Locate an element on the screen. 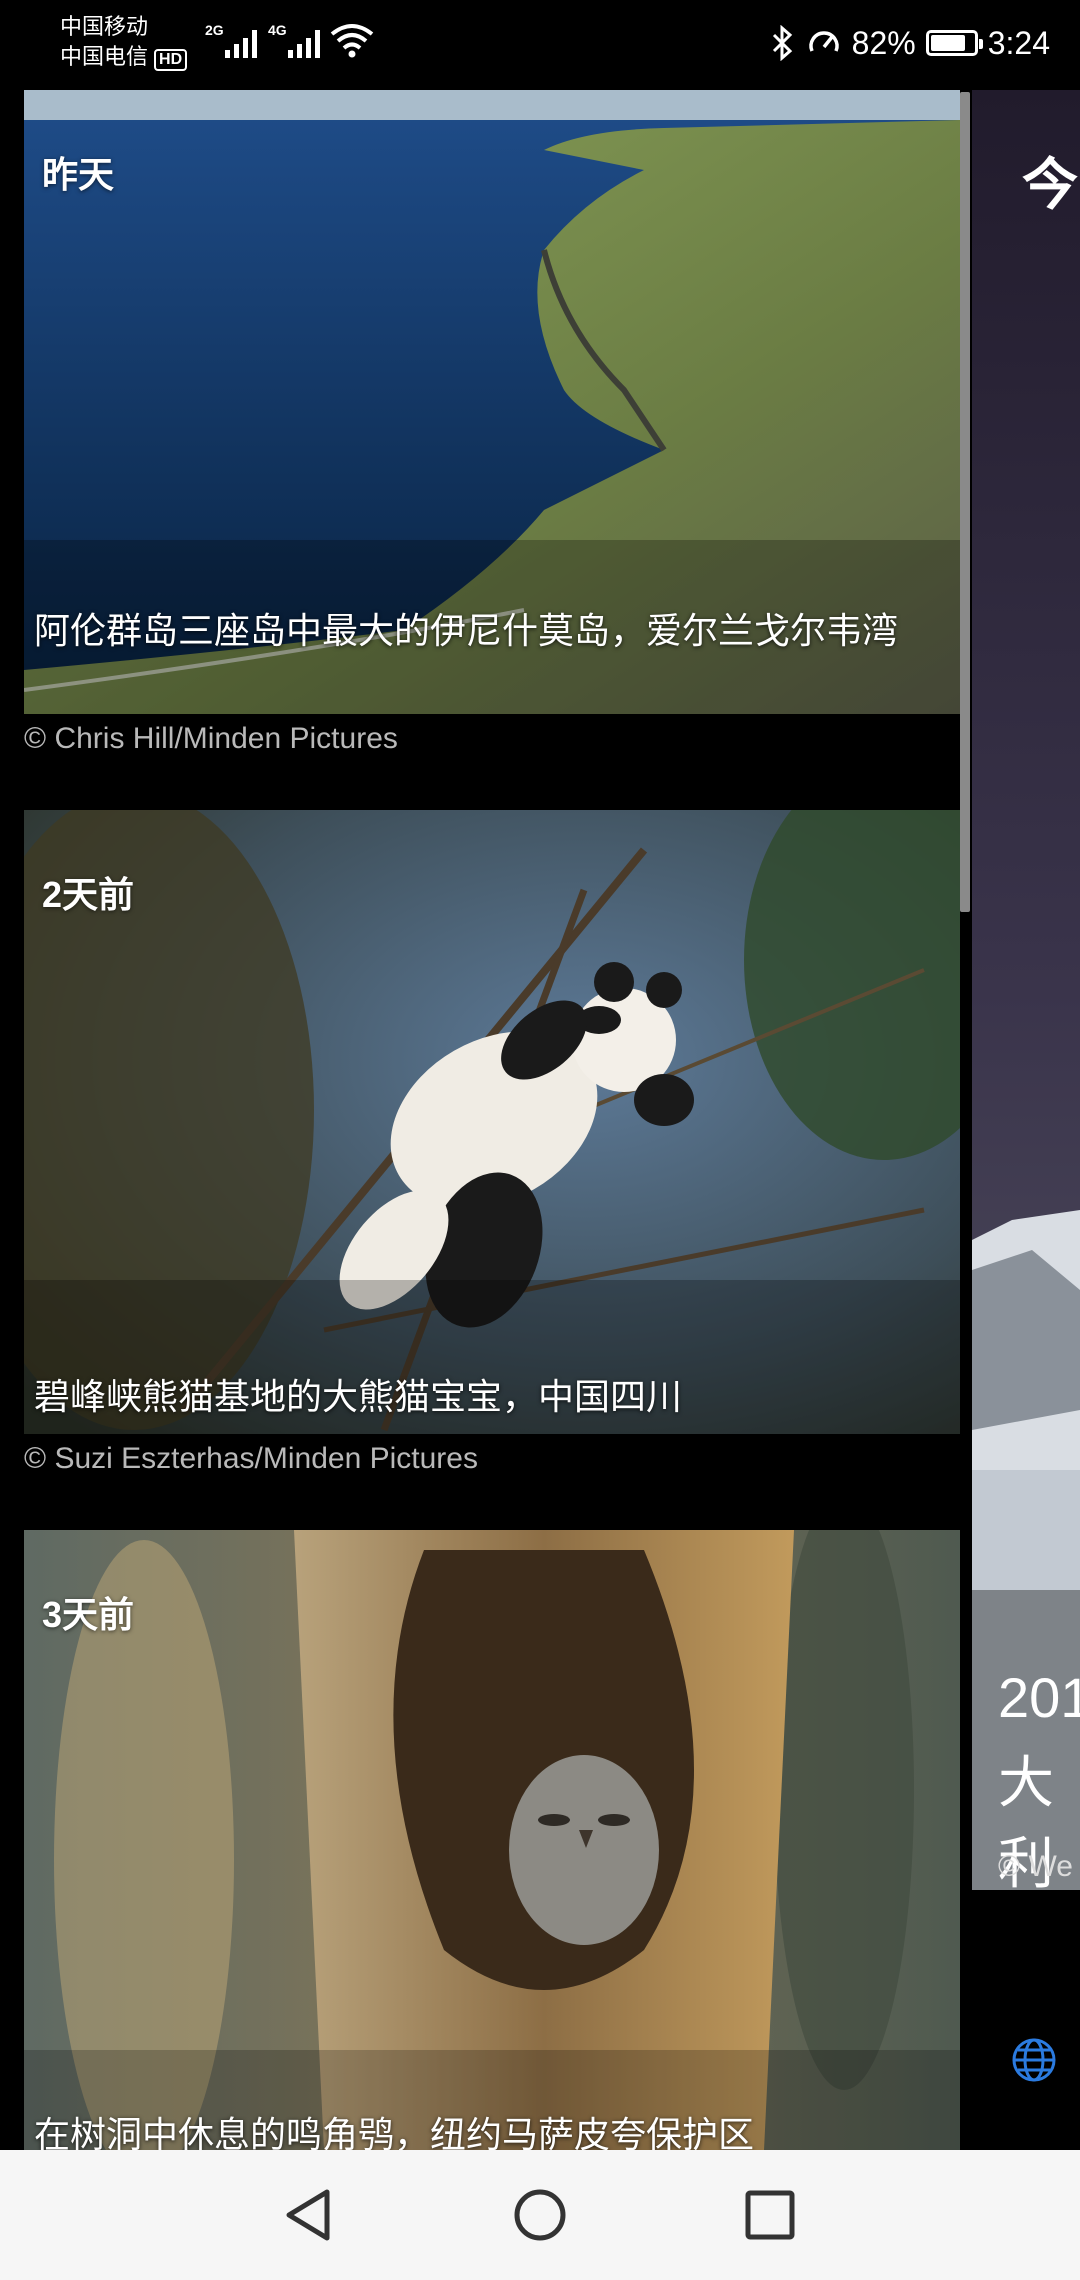 Image resolution: width=1080 pixels, height=2280 pixels. peek-caption-line1: 201 is located at coordinates (1039, 1697).